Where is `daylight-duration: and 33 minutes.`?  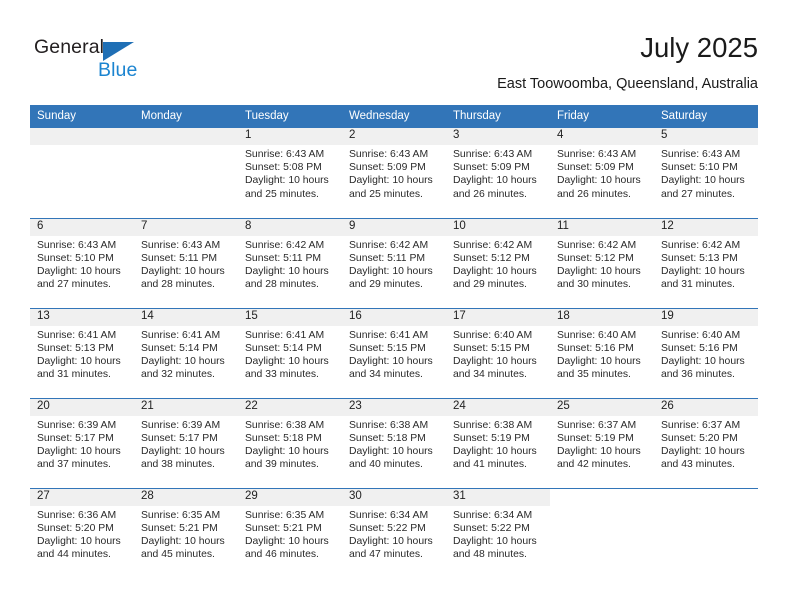
daylight-duration: and 33 minutes. is located at coordinates (282, 375).